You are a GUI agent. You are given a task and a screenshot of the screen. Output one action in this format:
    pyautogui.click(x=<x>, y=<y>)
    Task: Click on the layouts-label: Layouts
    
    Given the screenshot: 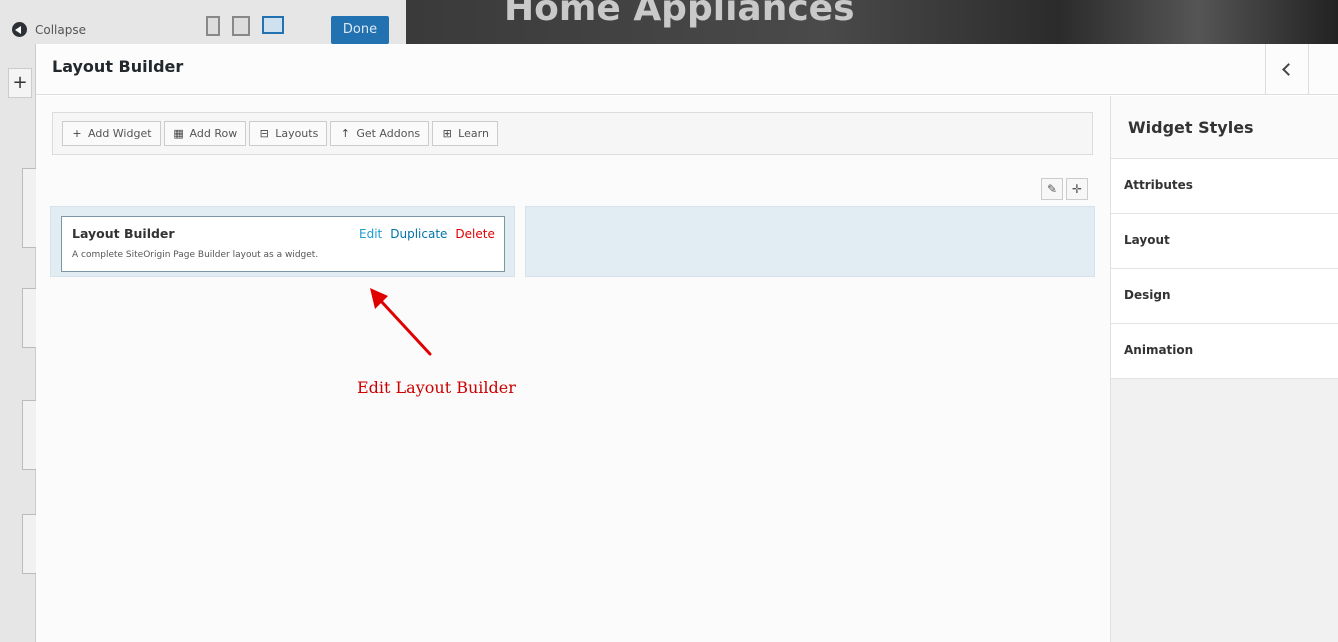 What is the action you would take?
    pyautogui.click(x=297, y=133)
    